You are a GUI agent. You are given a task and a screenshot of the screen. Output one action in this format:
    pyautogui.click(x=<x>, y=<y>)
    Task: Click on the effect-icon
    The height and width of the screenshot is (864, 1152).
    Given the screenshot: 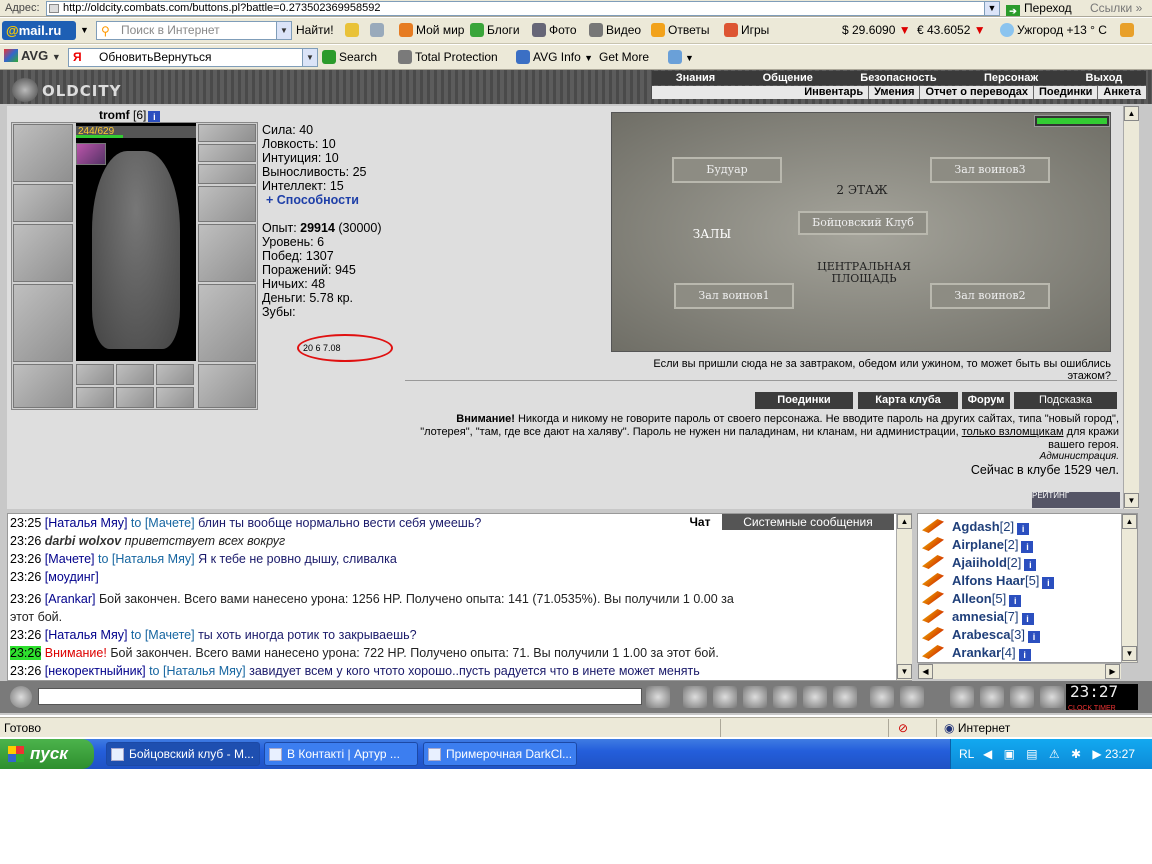 What is the action you would take?
    pyautogui.click(x=91, y=154)
    